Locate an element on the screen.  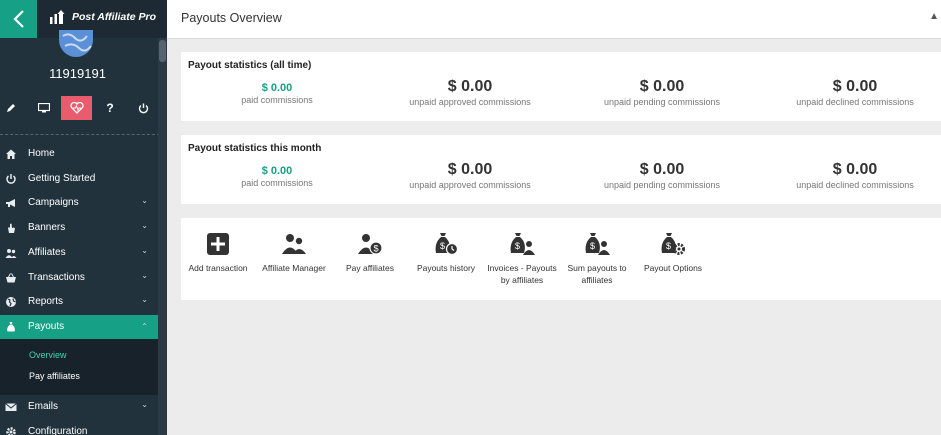
app-logo: Post Affiliate Pro is located at coordinates (103, 17).